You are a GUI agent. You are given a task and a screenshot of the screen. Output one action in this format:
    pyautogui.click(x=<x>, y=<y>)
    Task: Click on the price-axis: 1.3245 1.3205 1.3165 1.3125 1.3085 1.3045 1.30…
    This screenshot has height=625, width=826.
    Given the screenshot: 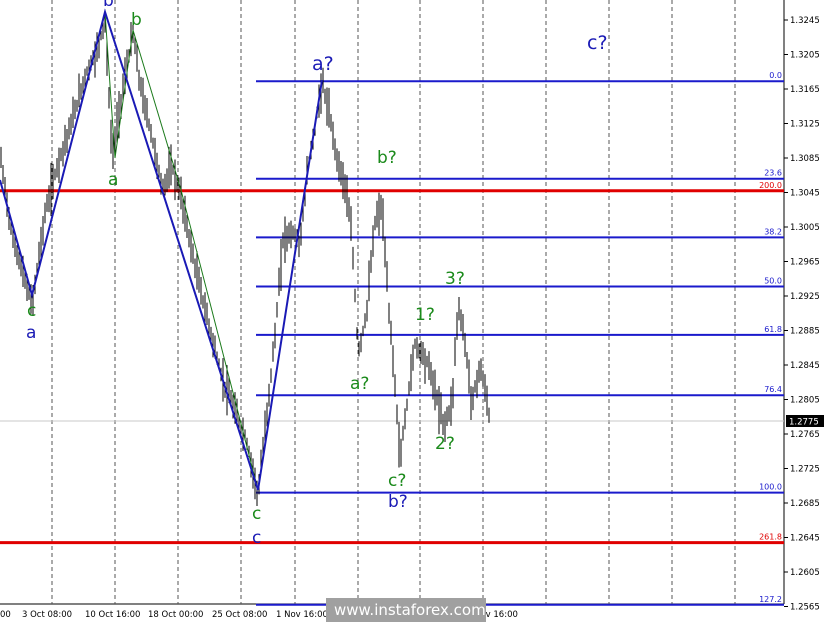 What is the action you would take?
    pyautogui.click(x=802, y=314)
    